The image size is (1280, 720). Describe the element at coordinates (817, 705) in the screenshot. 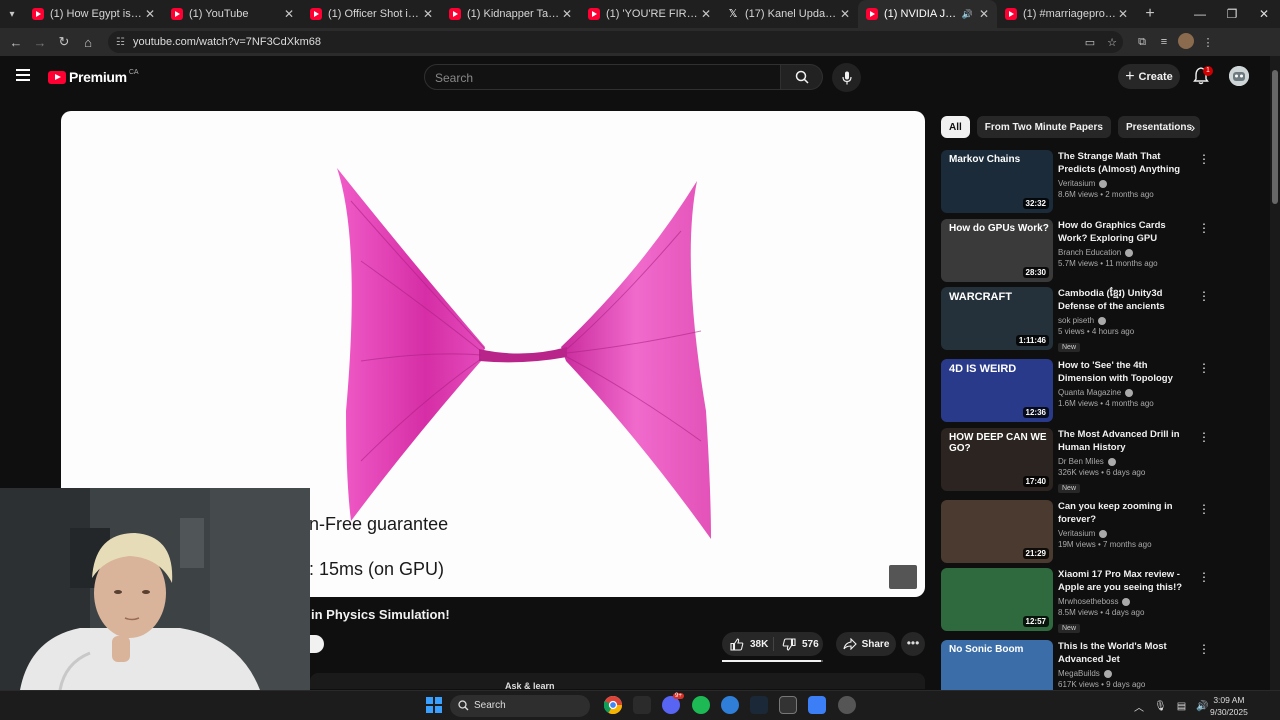

I see `notepad-icon` at that location.